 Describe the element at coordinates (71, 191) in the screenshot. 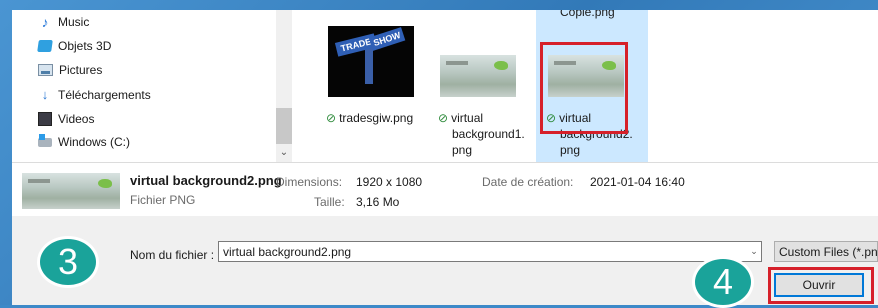

I see `preview-thumbnail` at that location.